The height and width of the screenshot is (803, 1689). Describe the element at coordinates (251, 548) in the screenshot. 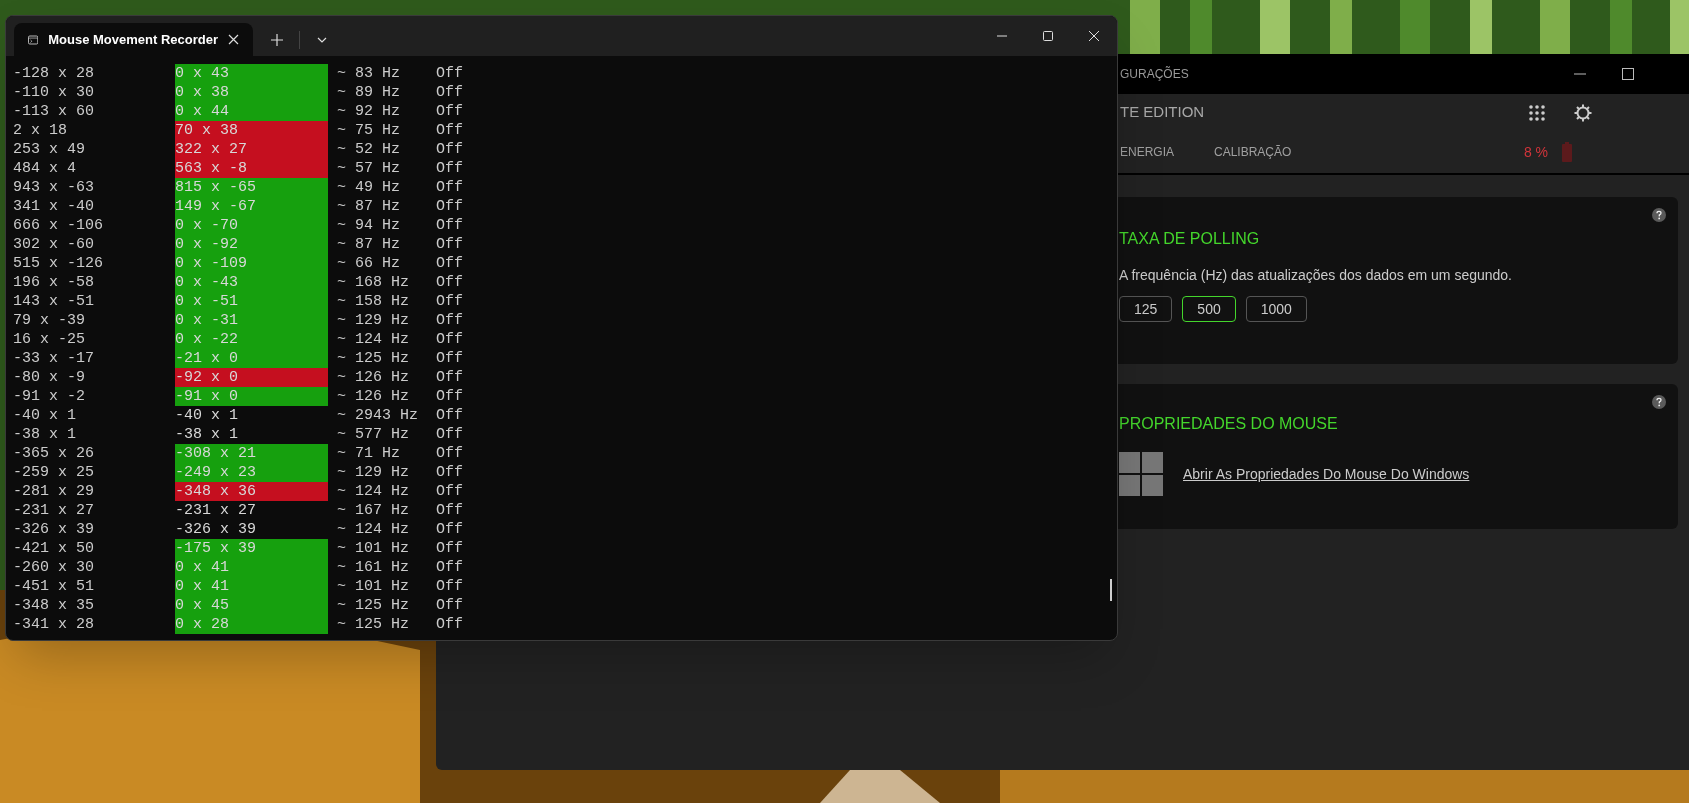

I see `table-cell: -175 x 39` at that location.